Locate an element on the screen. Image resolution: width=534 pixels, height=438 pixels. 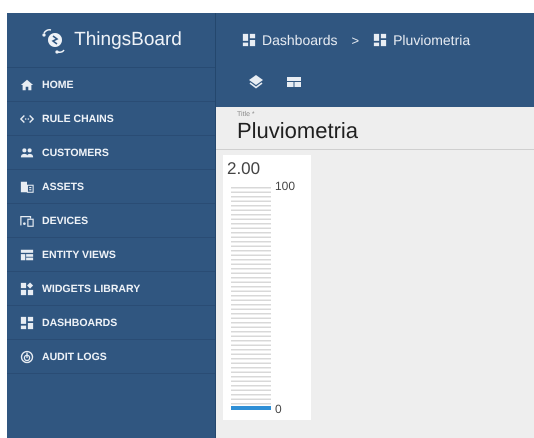
layers-icon is located at coordinates (256, 82).